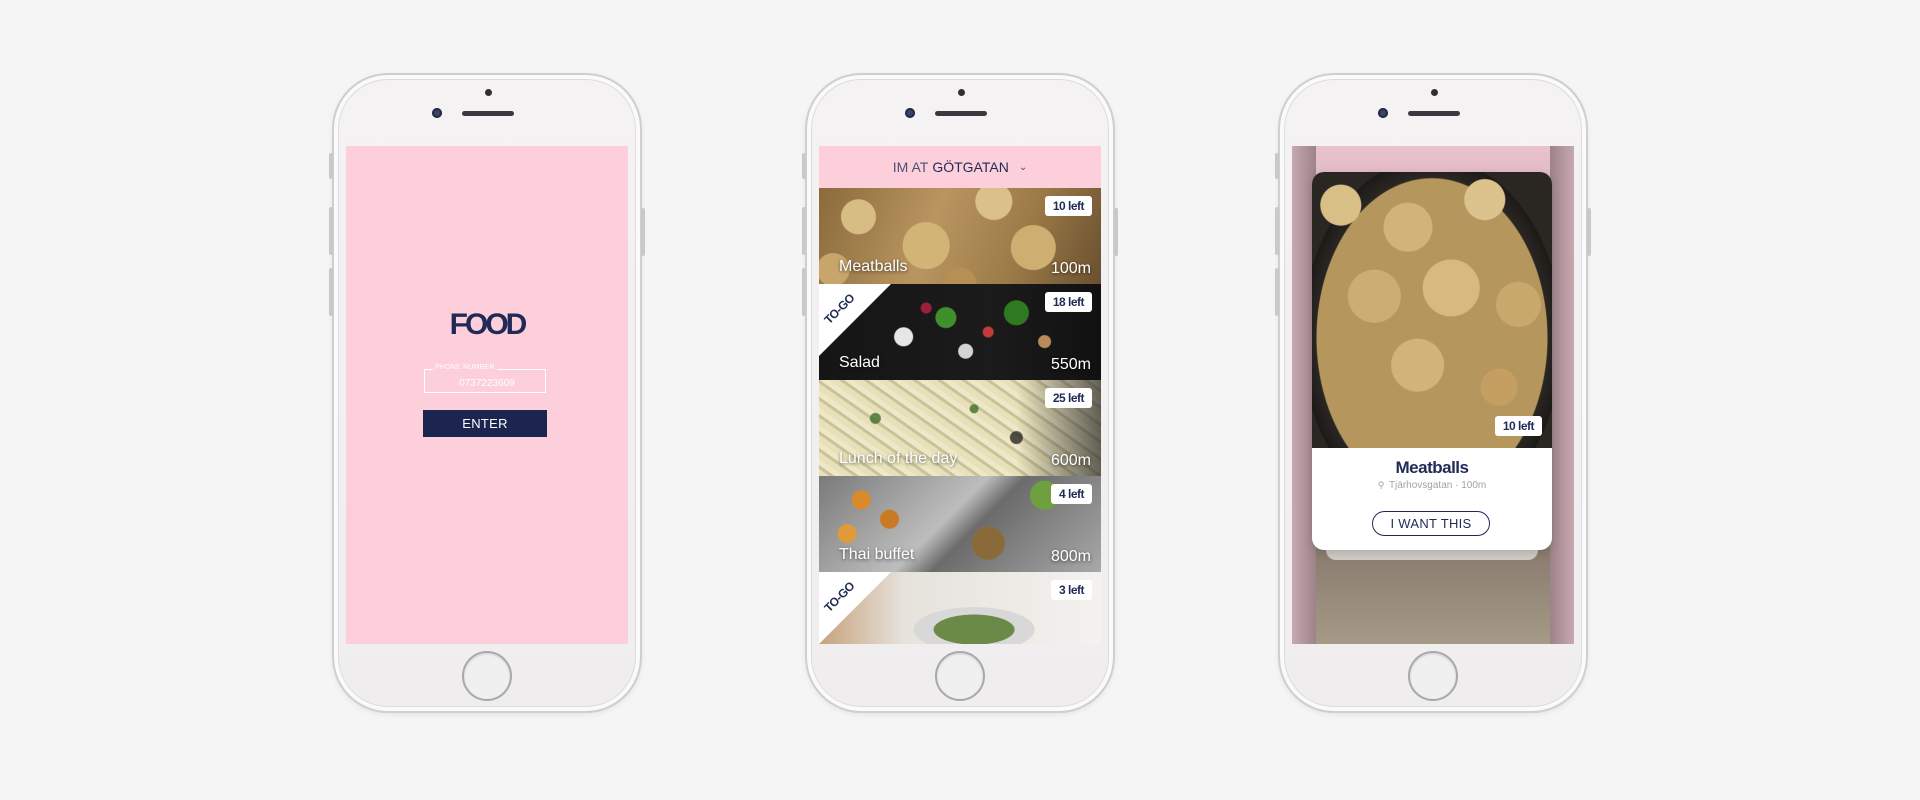  What do you see at coordinates (1023, 167) in the screenshot?
I see `chevron-down-icon: ⌄` at bounding box center [1023, 167].